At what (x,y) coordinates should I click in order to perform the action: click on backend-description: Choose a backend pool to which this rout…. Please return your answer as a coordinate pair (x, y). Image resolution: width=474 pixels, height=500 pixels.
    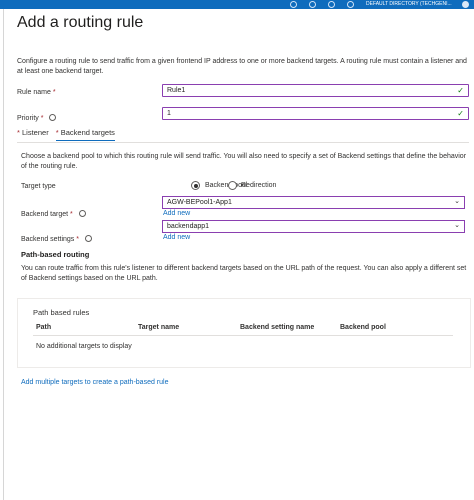
    Looking at the image, I should click on (244, 161).